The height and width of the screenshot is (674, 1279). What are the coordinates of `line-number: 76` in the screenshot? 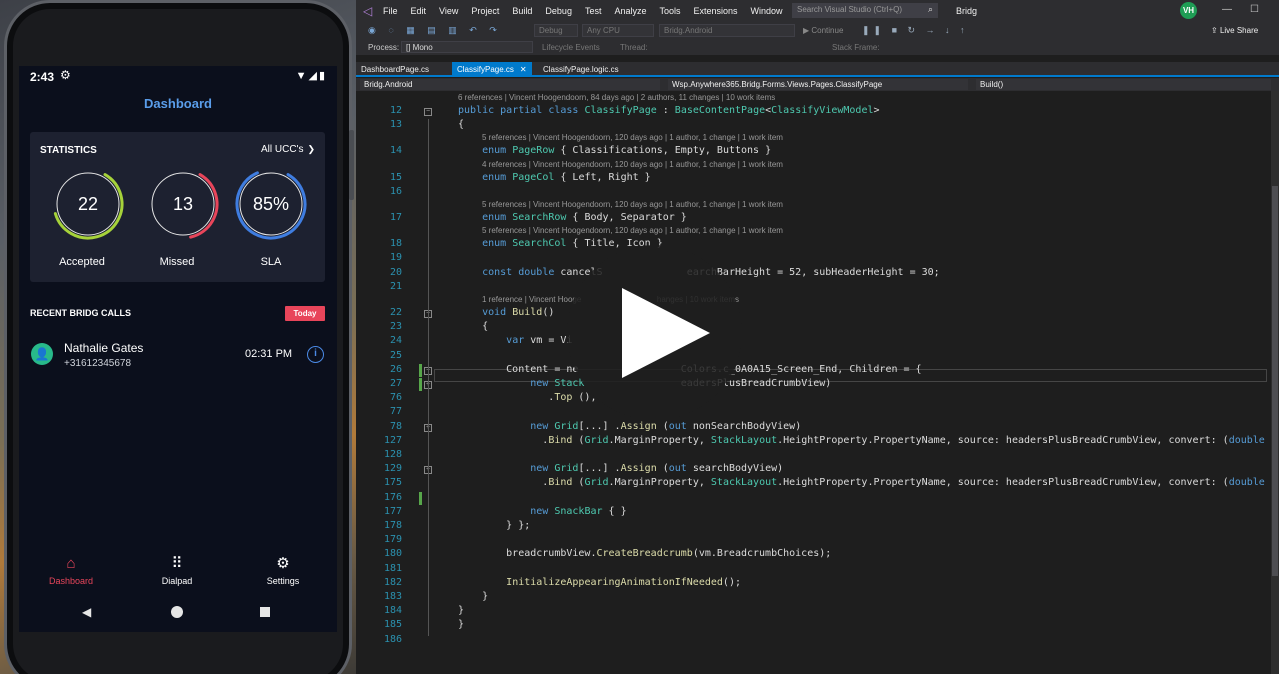 It's located at (395, 398).